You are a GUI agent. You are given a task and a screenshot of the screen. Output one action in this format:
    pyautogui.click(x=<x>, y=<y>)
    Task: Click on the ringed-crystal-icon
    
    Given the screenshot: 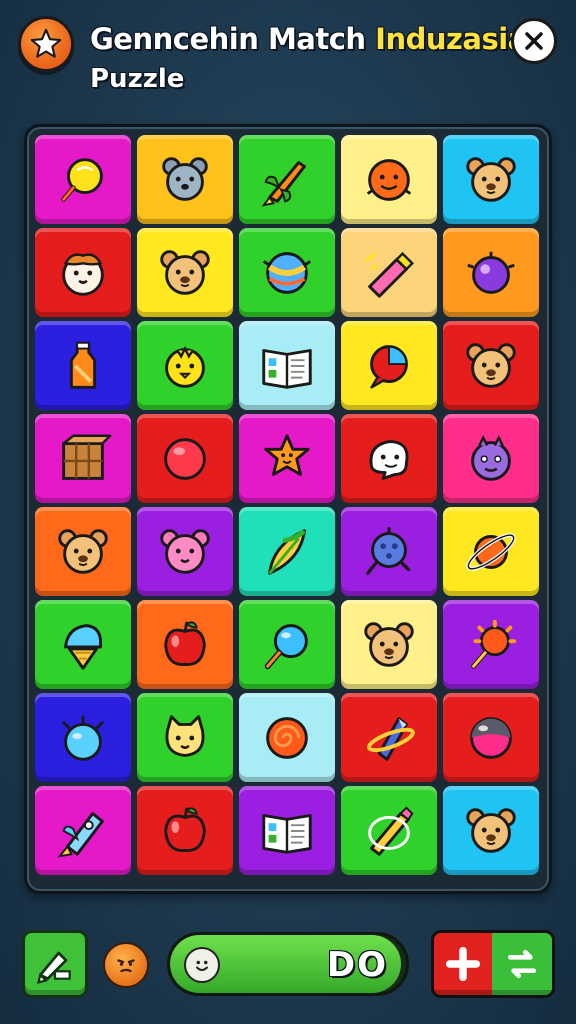 What is the action you would take?
    pyautogui.click(x=391, y=738)
    